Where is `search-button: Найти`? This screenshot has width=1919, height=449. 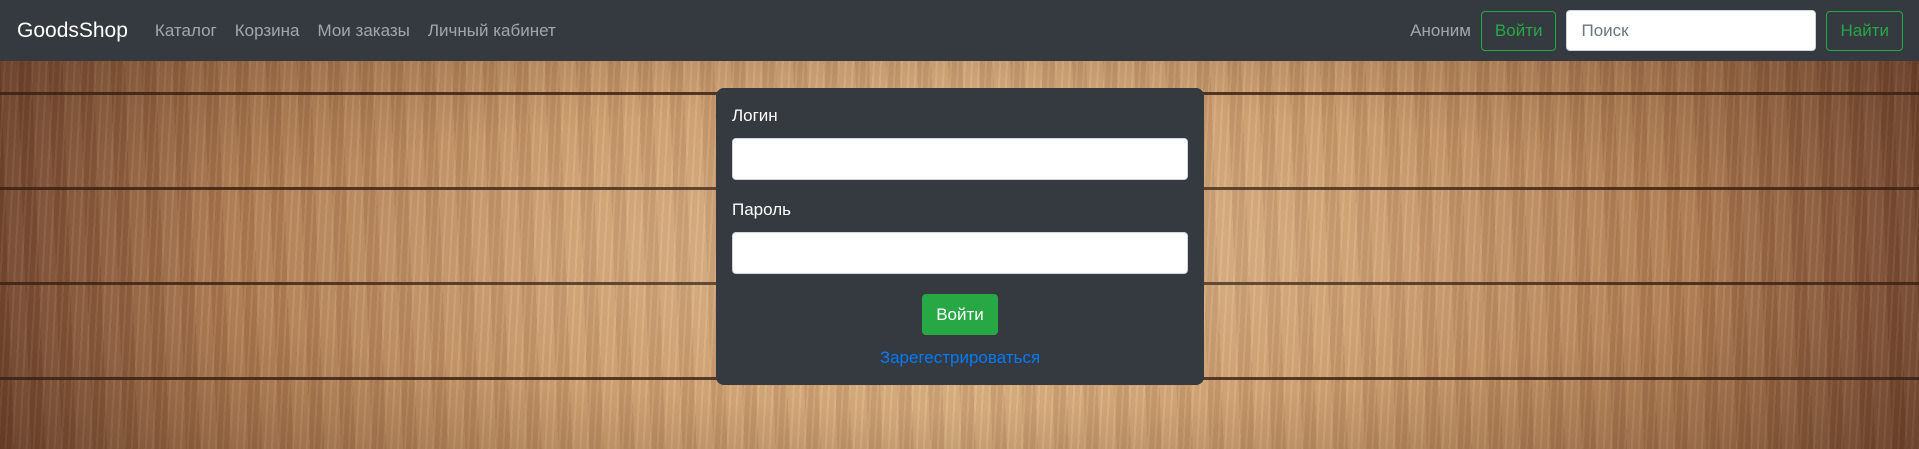
search-button: Найти is located at coordinates (1864, 30).